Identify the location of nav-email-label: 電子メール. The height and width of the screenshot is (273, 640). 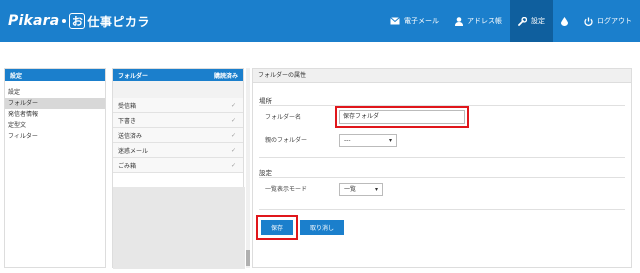
(421, 21).